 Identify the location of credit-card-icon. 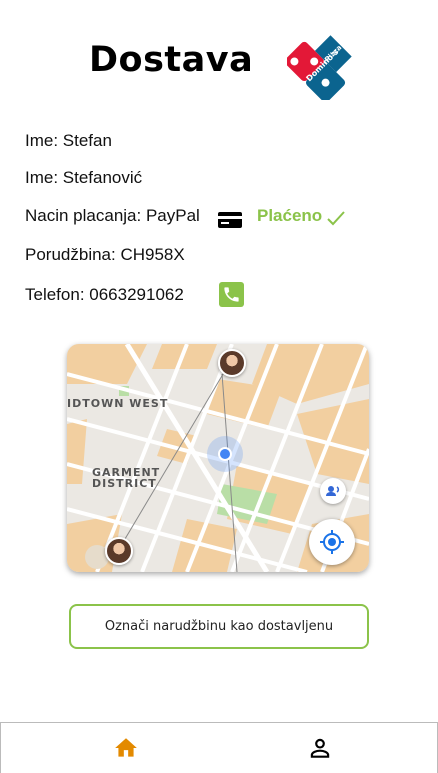
(230, 220).